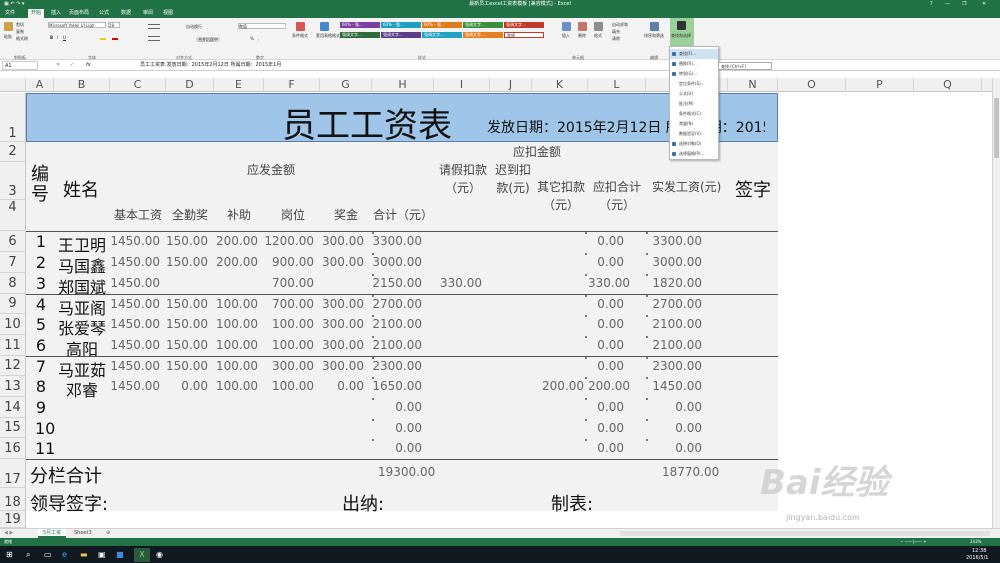  Describe the element at coordinates (400, 304) in the screenshot. I see `cell-total: 2700.00` at that location.